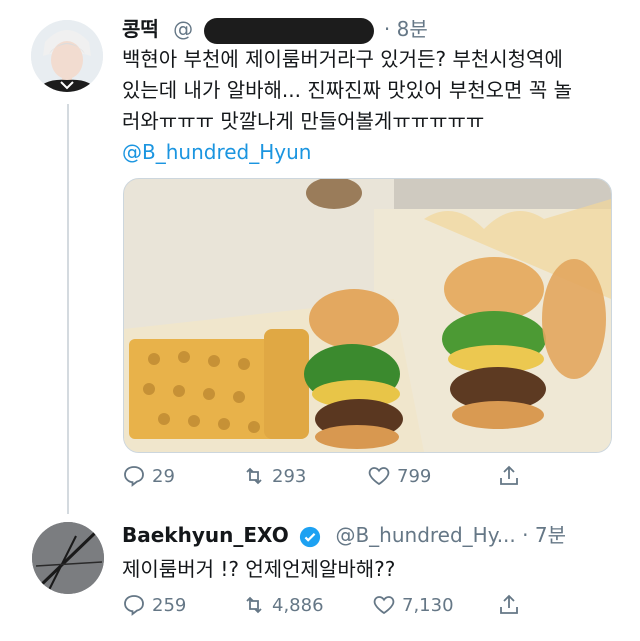  I want to click on like-button: 7,130, so click(434, 605).